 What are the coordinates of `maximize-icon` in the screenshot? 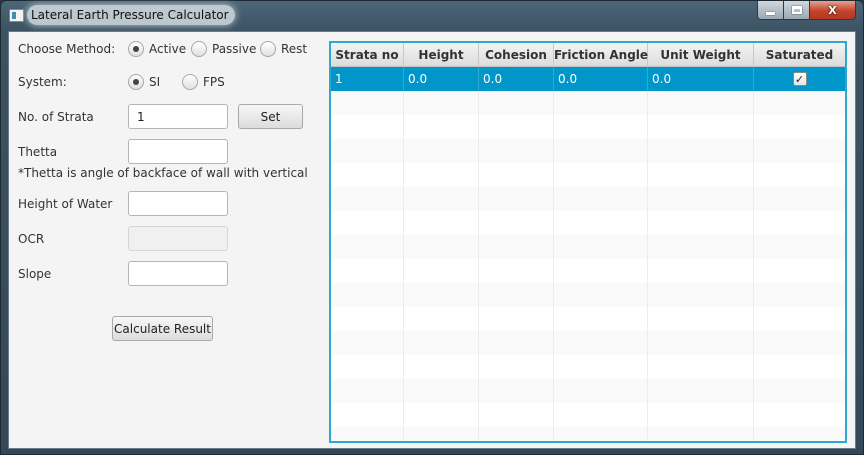 It's located at (796, 10).